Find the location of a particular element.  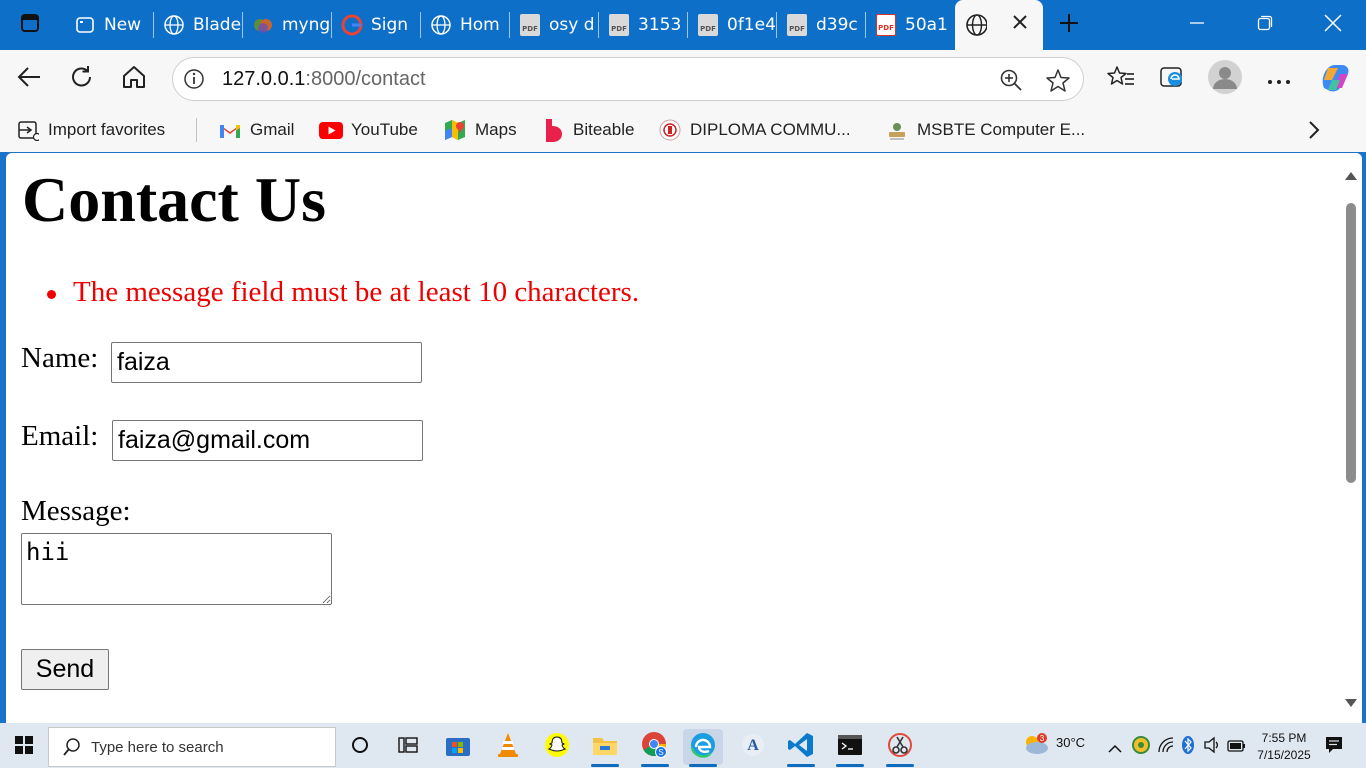

favorites-divider is located at coordinates (196, 130).